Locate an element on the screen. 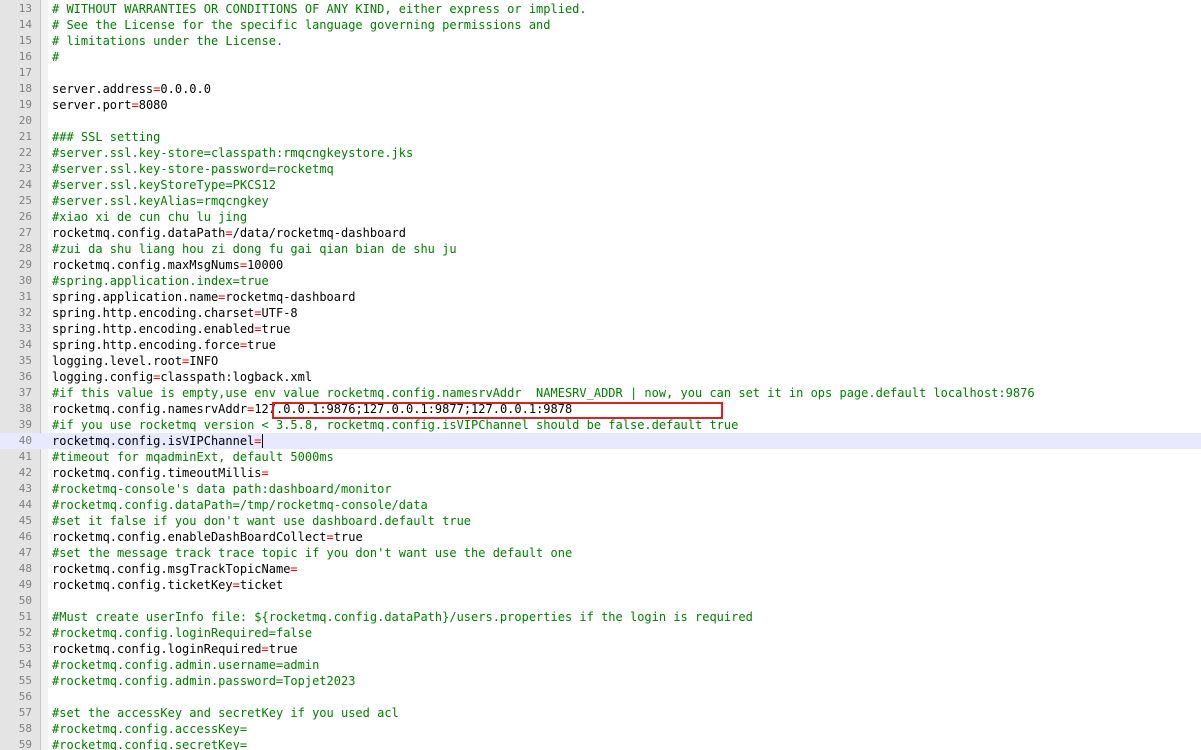  line-number: 50 is located at coordinates (25, 600).